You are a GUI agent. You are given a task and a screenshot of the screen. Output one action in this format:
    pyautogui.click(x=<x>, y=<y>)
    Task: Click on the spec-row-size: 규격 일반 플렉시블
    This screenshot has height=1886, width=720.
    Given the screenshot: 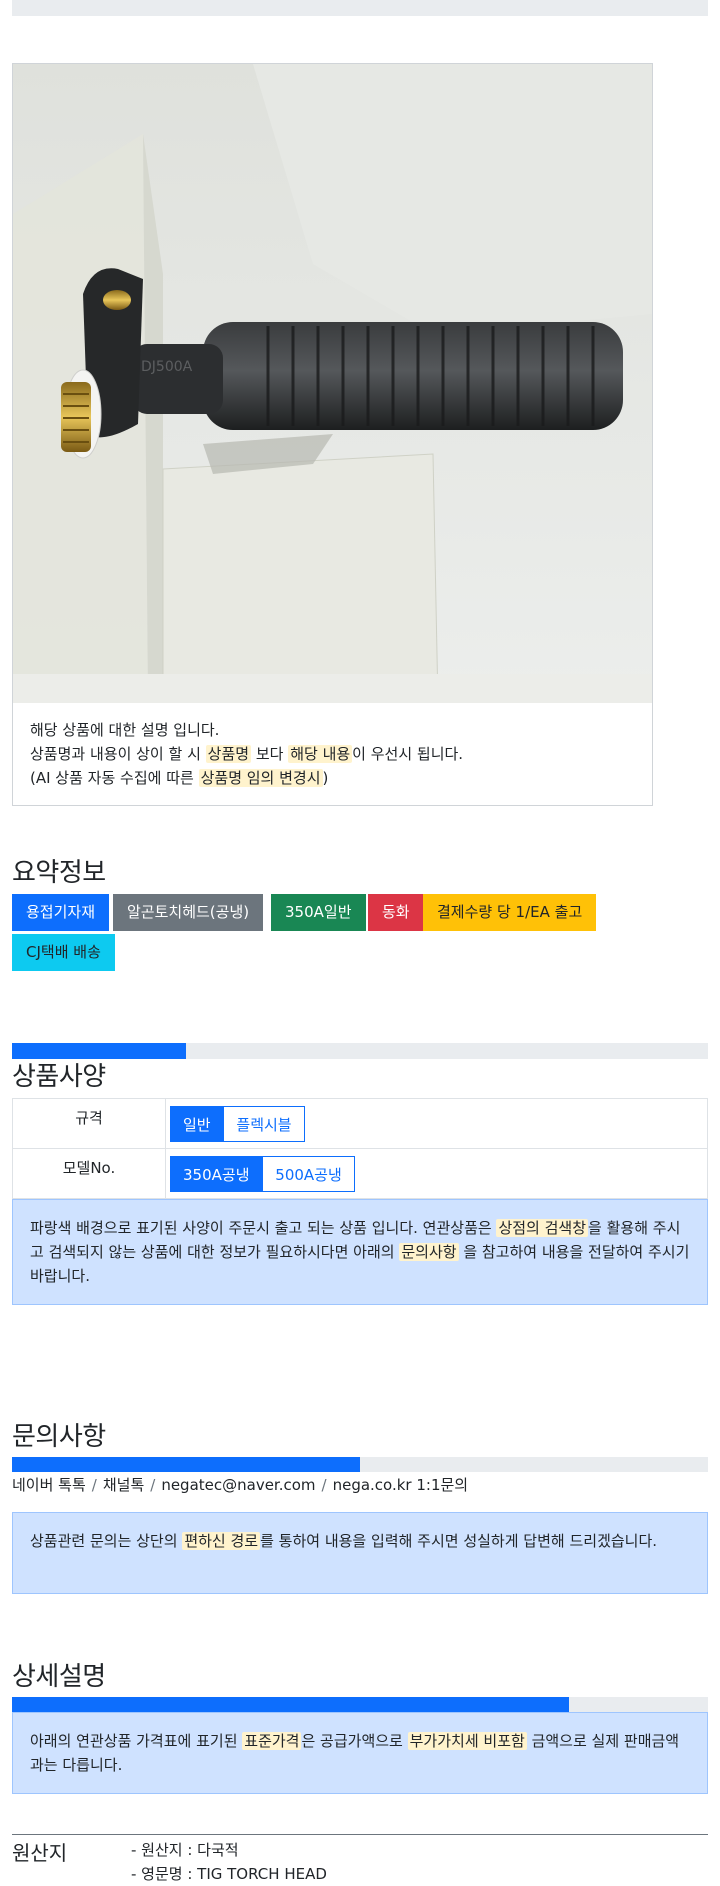 What is the action you would take?
    pyautogui.click(x=360, y=1123)
    